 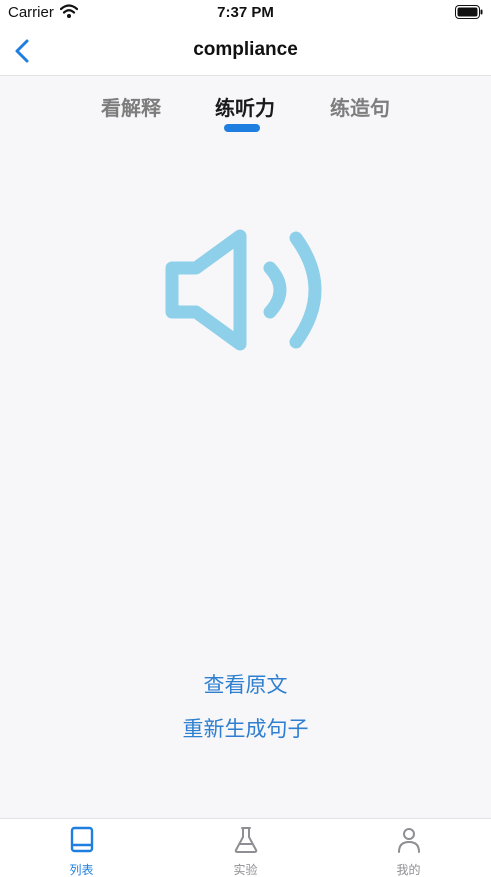 What do you see at coordinates (82, 839) in the screenshot?
I see `book-icon` at bounding box center [82, 839].